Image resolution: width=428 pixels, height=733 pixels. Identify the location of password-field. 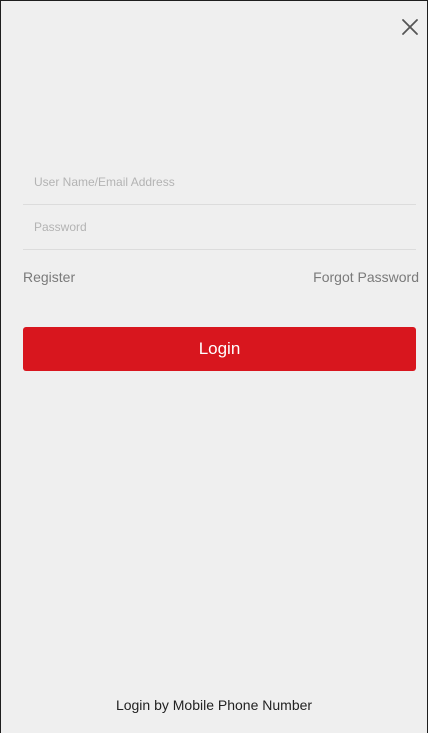
(219, 227).